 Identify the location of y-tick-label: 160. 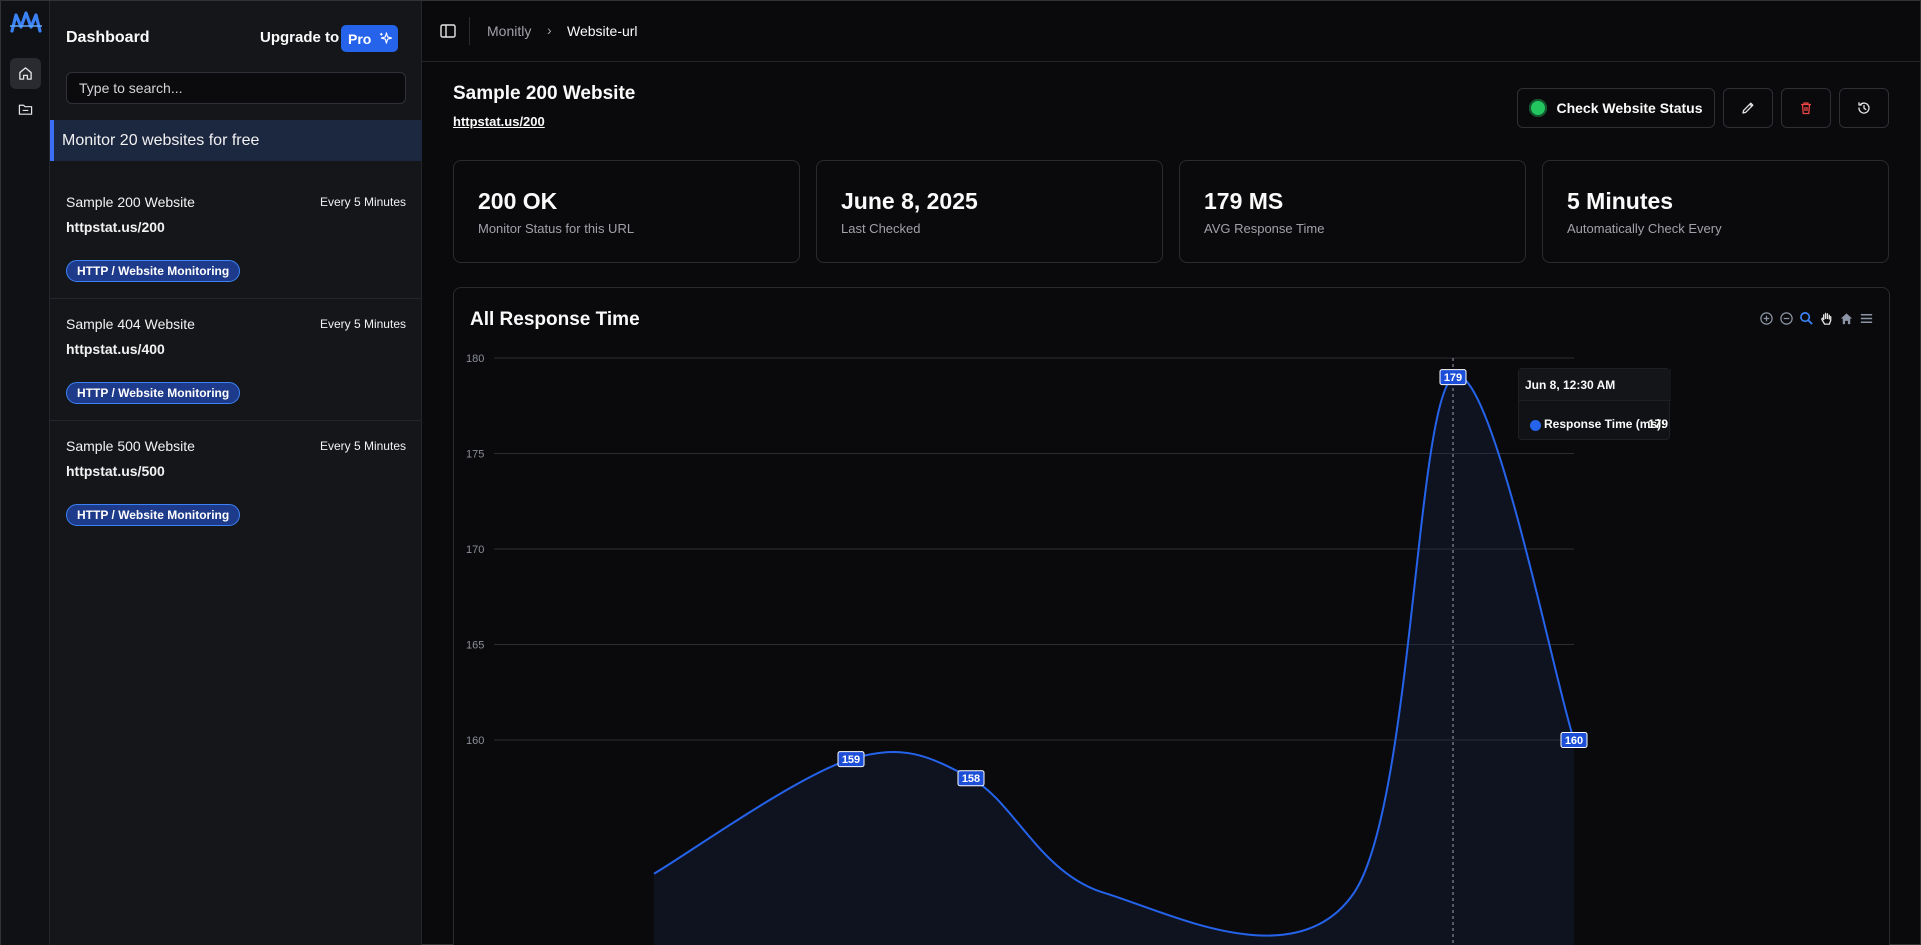
(475, 741).